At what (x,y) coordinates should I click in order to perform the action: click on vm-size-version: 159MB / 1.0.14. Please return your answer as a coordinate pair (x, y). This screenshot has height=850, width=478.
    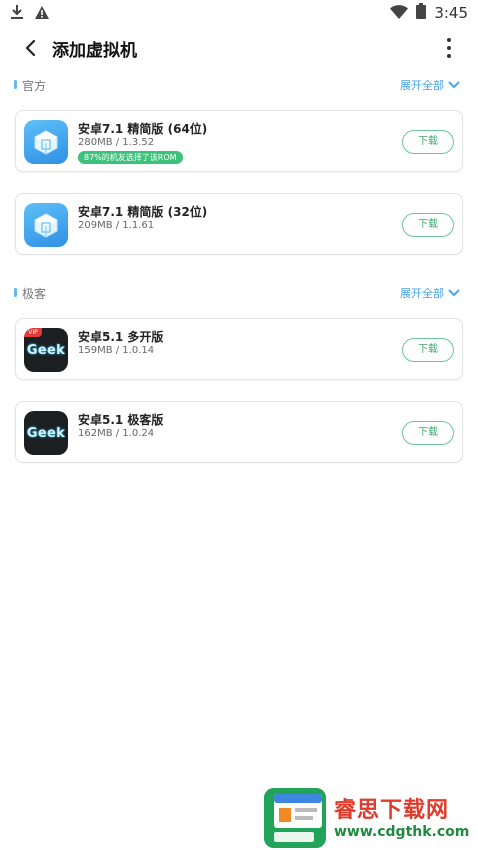
    Looking at the image, I should click on (116, 350).